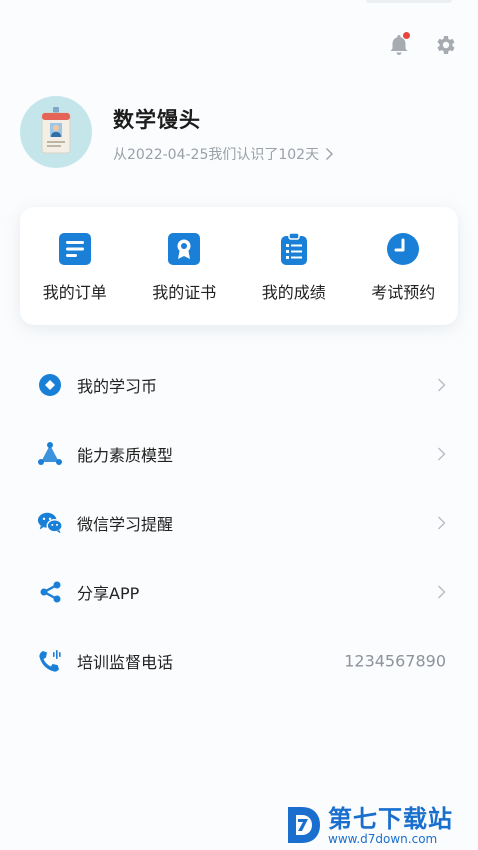 Image resolution: width=478 pixels, height=850 pixels. What do you see at coordinates (406, 35) in the screenshot?
I see `notification-badge` at bounding box center [406, 35].